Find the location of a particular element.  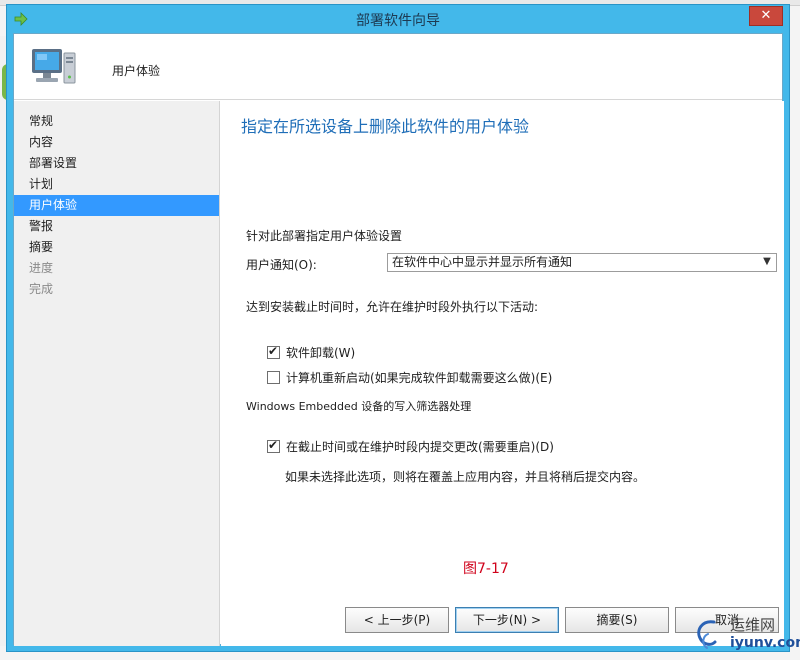

restart-option: 计算机重新启动(如果完成软件卸载需要这么做)(E) is located at coordinates (409, 377).